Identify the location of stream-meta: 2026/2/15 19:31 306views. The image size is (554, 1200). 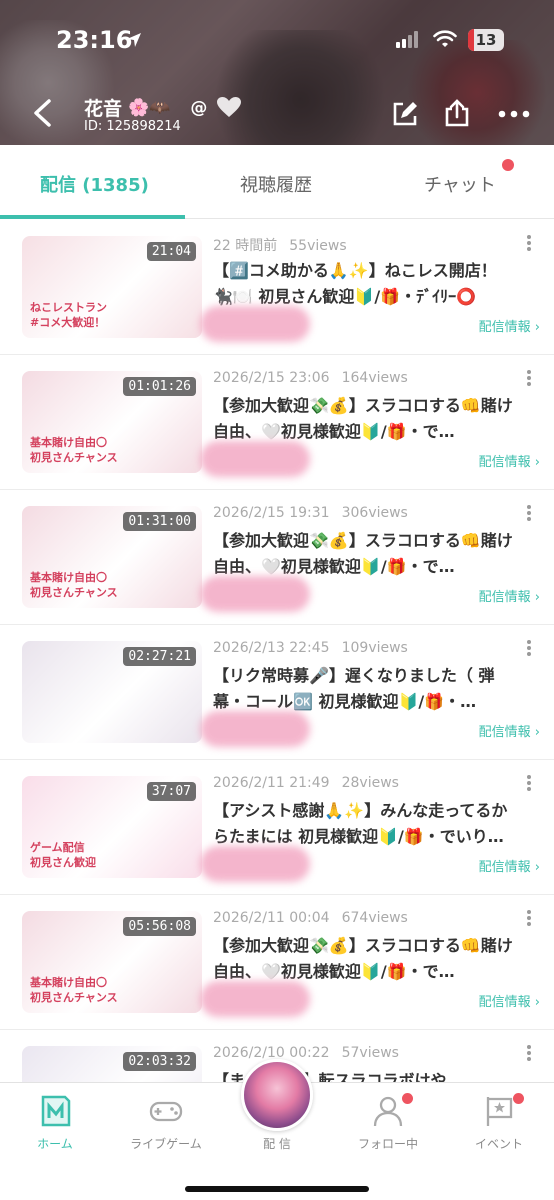
(310, 513).